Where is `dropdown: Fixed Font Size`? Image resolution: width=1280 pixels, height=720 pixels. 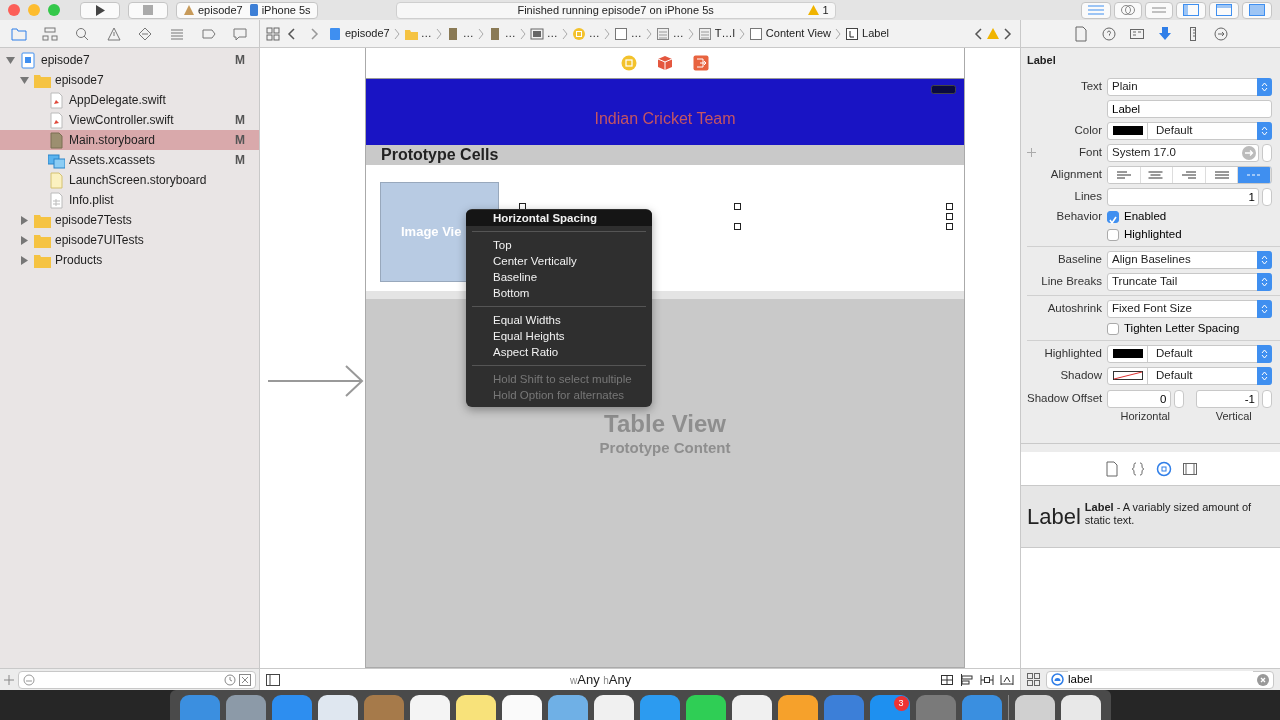
dropdown: Fixed Font Size is located at coordinates (1189, 308).